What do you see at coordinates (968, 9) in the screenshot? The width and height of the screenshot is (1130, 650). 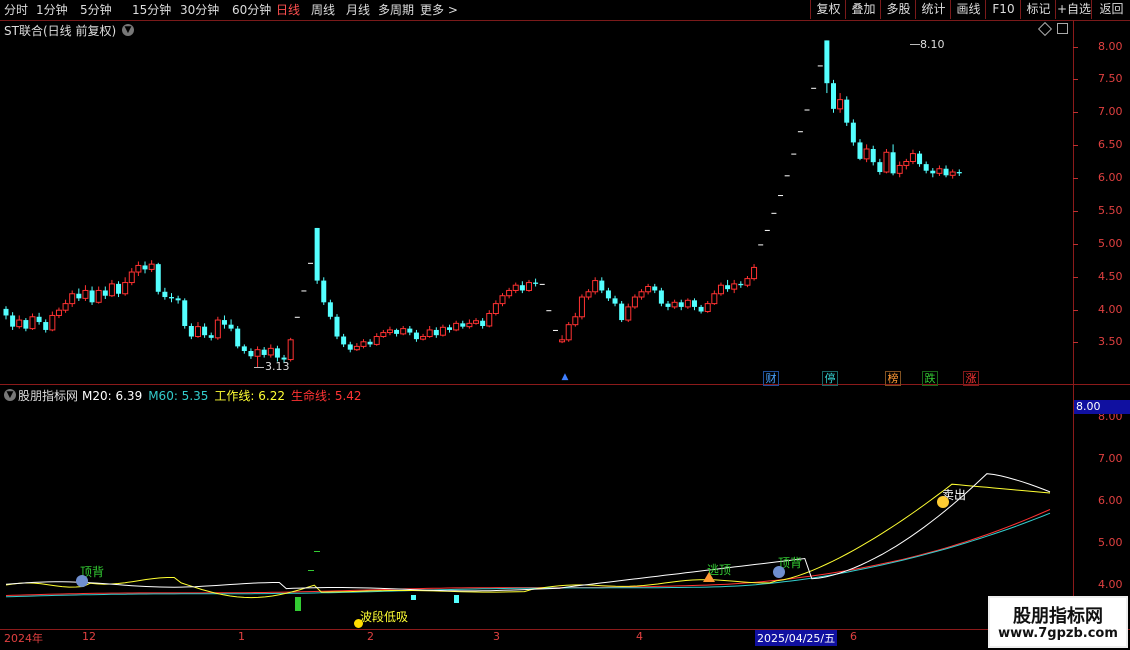 I see `toolbar-button-4: 画线` at bounding box center [968, 9].